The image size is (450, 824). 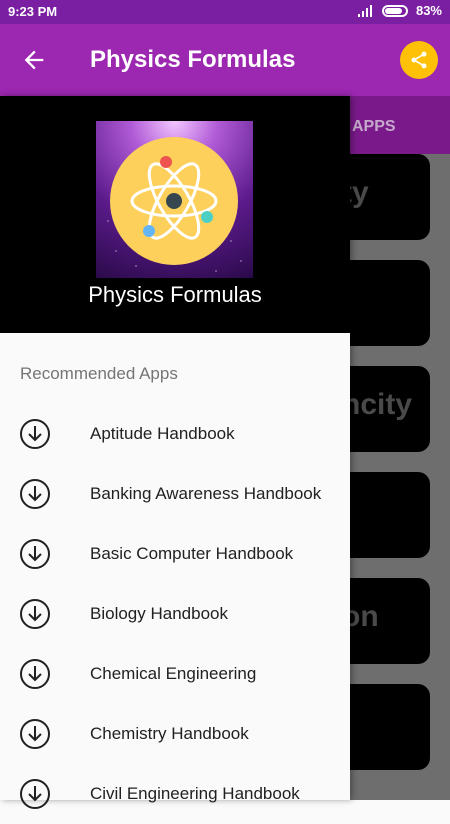 I want to click on section-title: Recommended Apps, so click(x=99, y=373).